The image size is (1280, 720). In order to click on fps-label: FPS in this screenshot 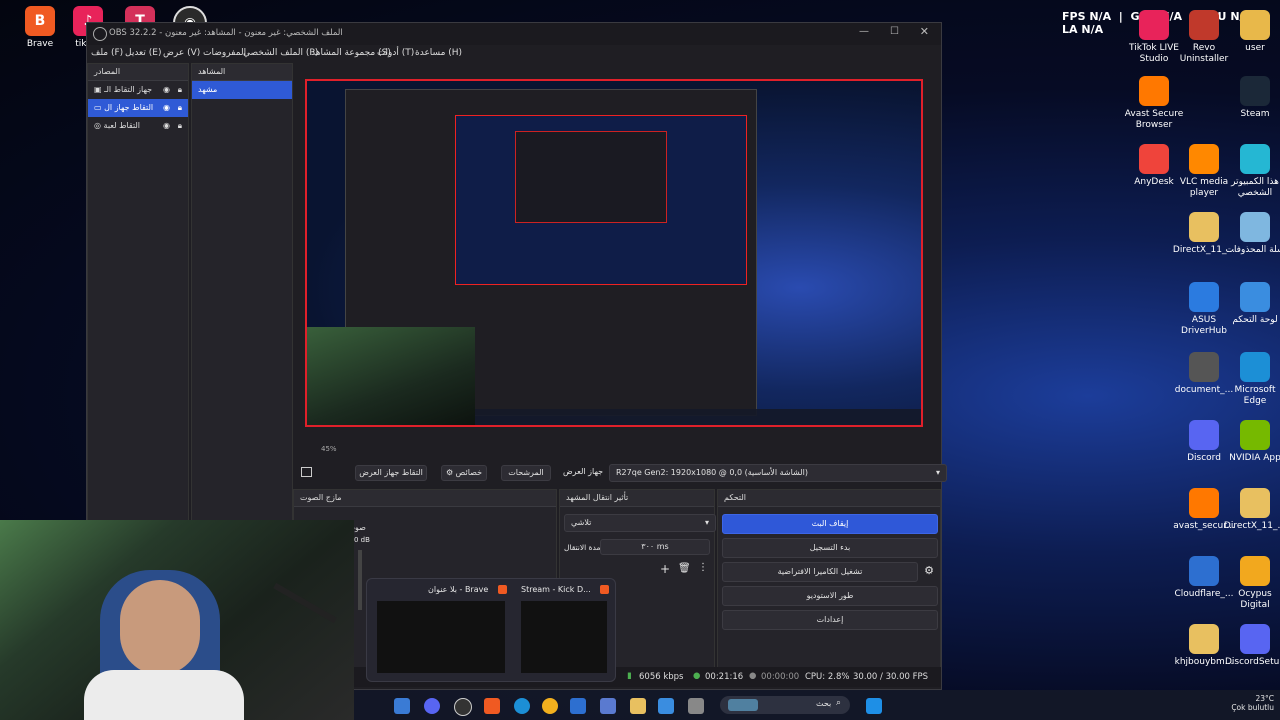, I will do `click(1074, 16)`.